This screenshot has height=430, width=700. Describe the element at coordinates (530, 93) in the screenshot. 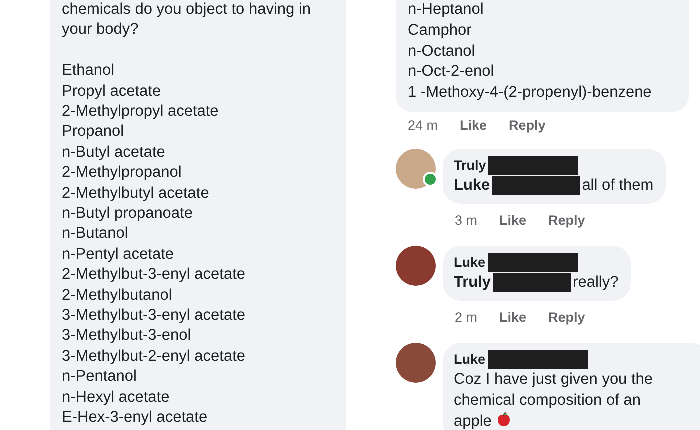

I see `chemical-name: 1 -Methoxy-4-(2-propenyl)-benzene` at that location.